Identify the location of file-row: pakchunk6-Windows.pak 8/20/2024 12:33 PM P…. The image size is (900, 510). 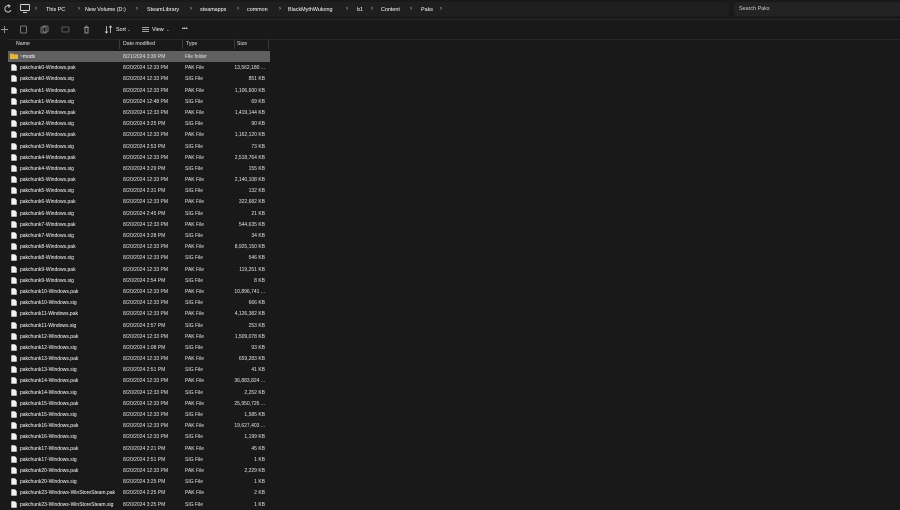
(139, 201).